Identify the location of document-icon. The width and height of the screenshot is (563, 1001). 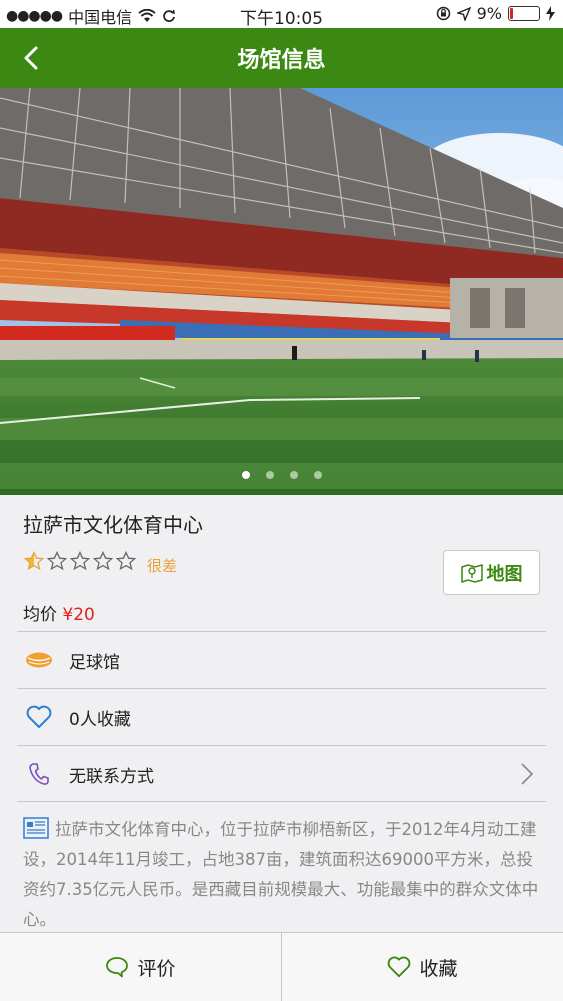
(36, 828).